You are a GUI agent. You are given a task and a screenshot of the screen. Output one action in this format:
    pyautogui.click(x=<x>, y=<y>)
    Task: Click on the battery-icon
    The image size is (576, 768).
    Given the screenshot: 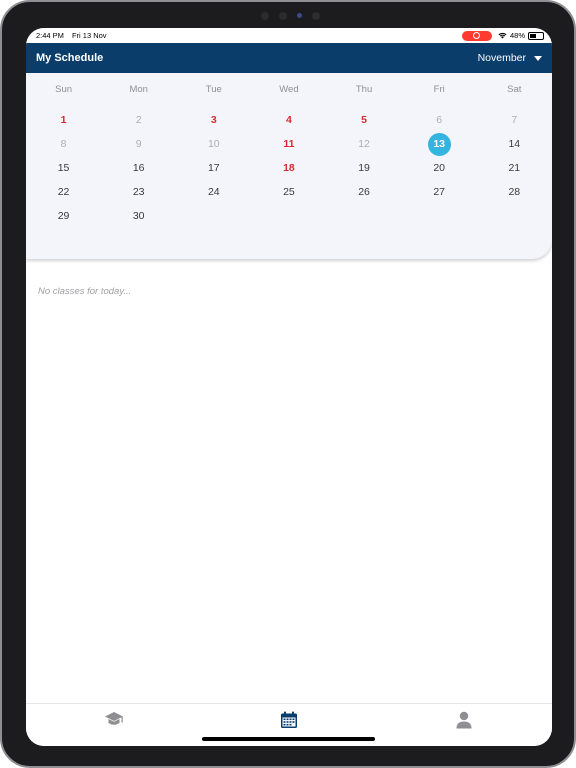 What is the action you would take?
    pyautogui.click(x=536, y=35)
    